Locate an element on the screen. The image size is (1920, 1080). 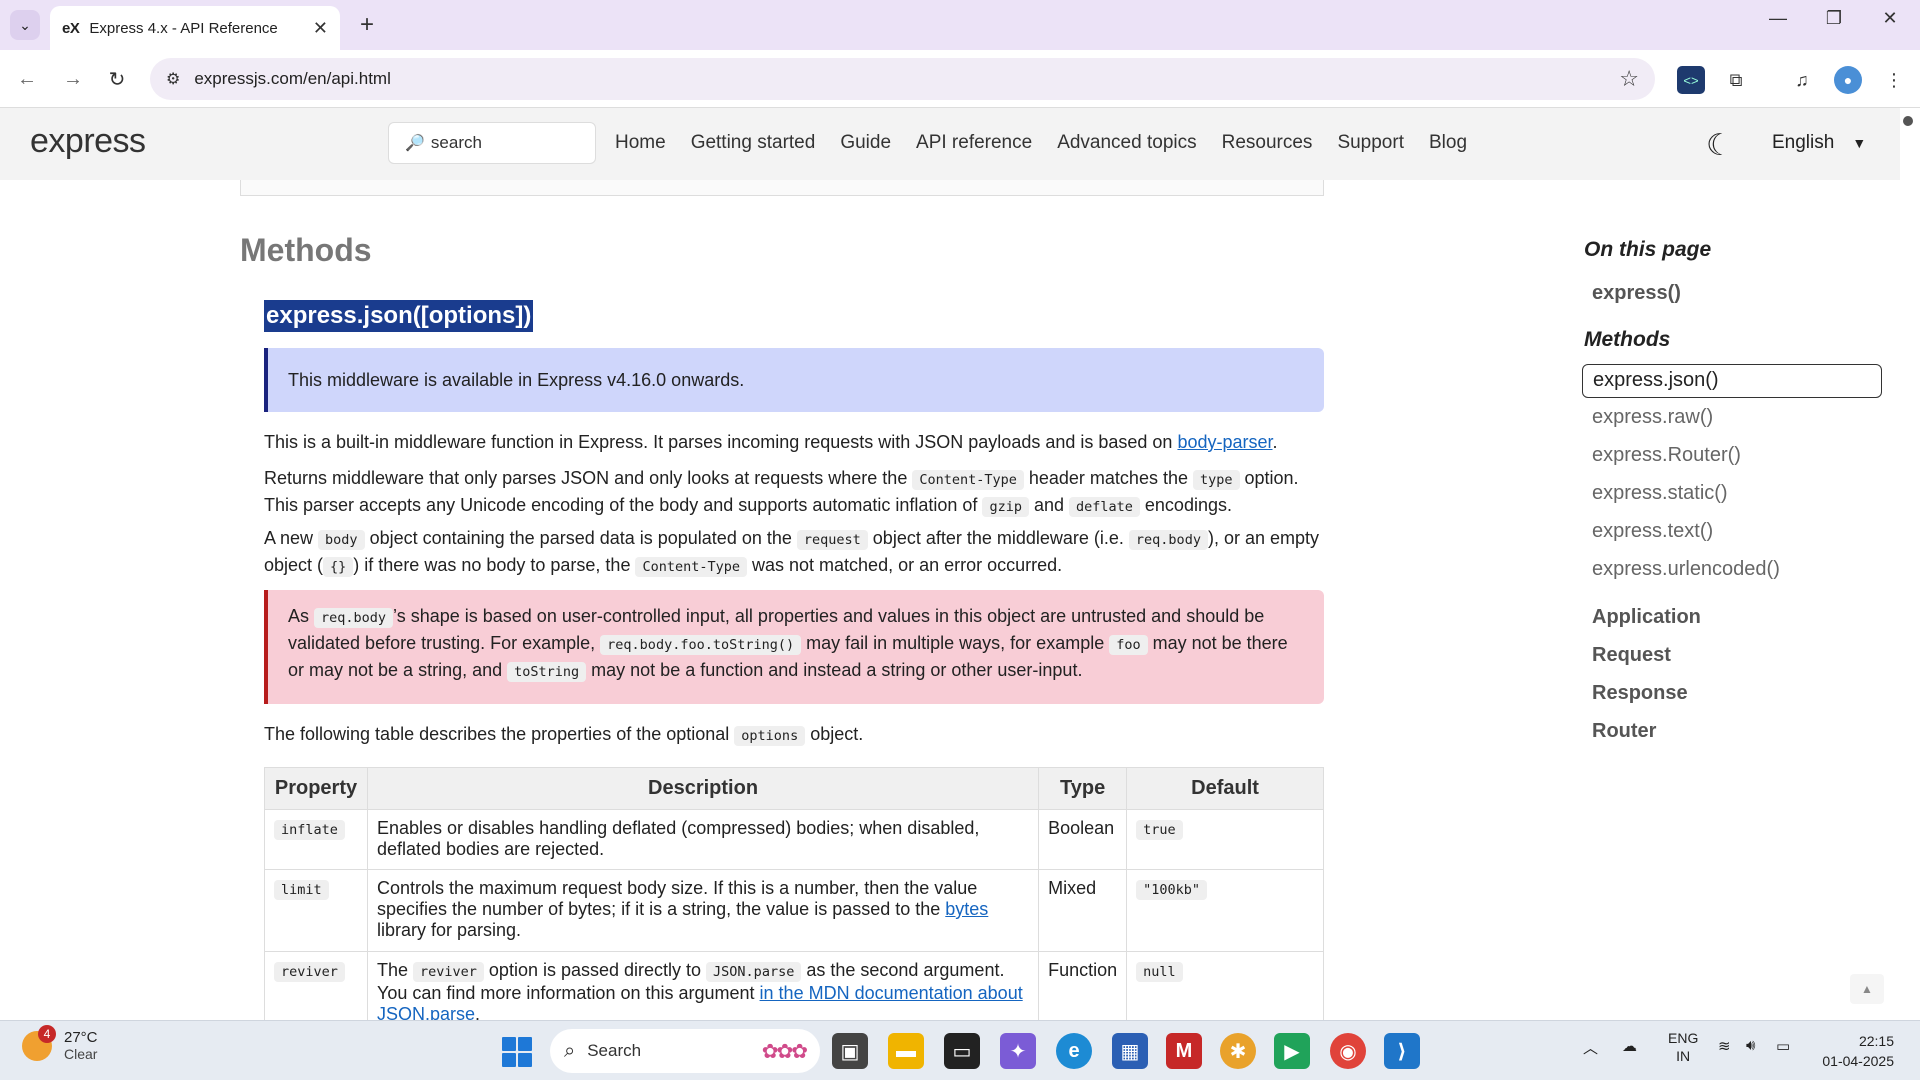
property-cell: reviver is located at coordinates (316, 985).